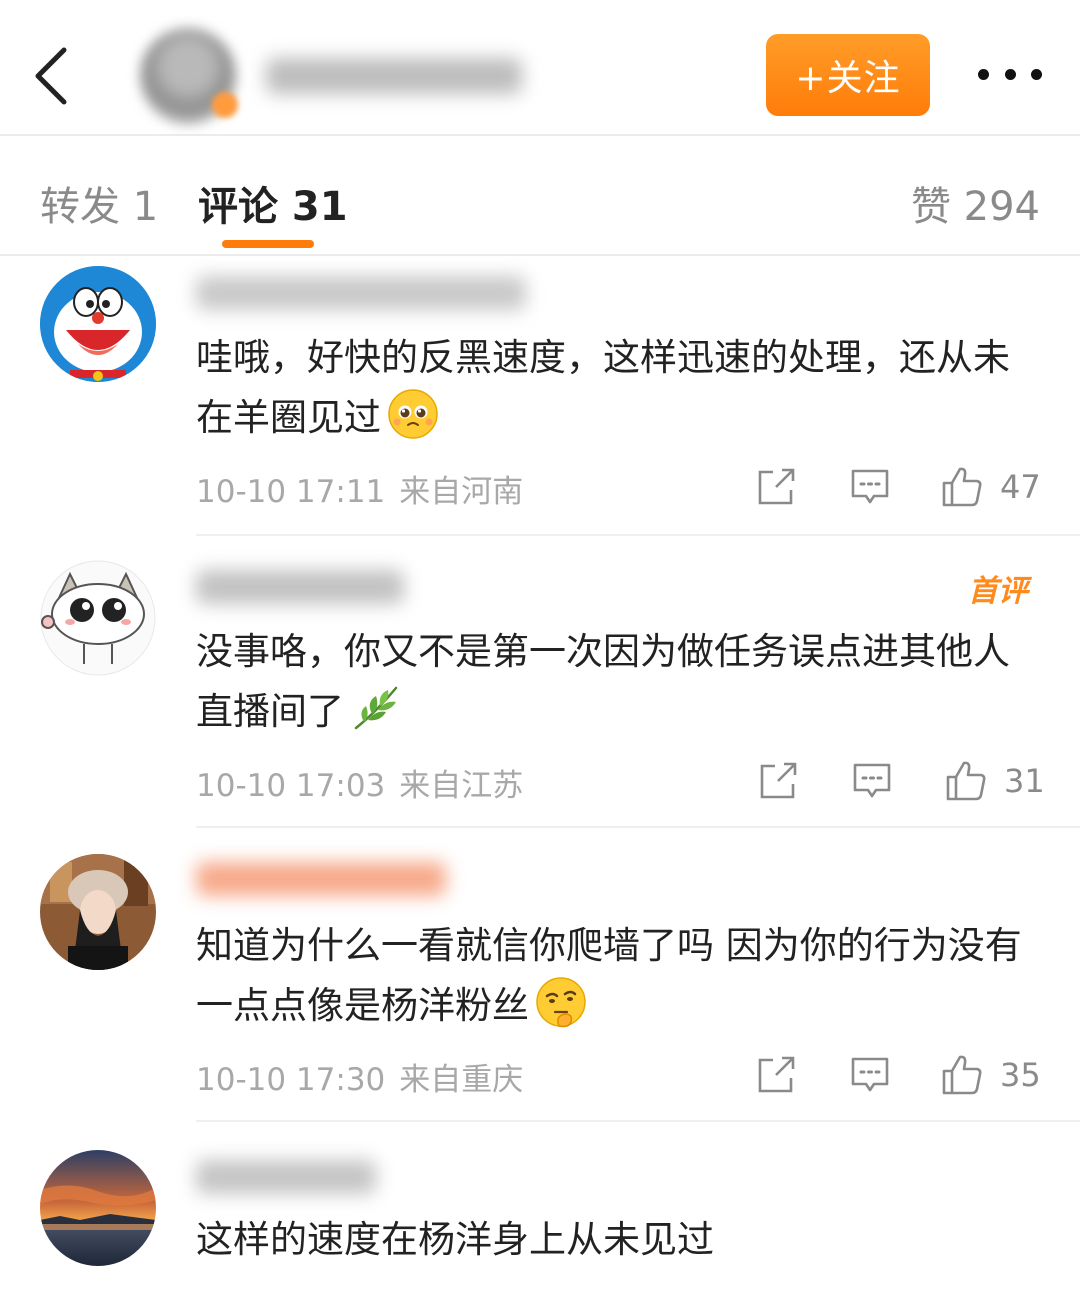 The width and height of the screenshot is (1080, 1293). What do you see at coordinates (990, 487) in the screenshot?
I see `like-button: 47` at bounding box center [990, 487].